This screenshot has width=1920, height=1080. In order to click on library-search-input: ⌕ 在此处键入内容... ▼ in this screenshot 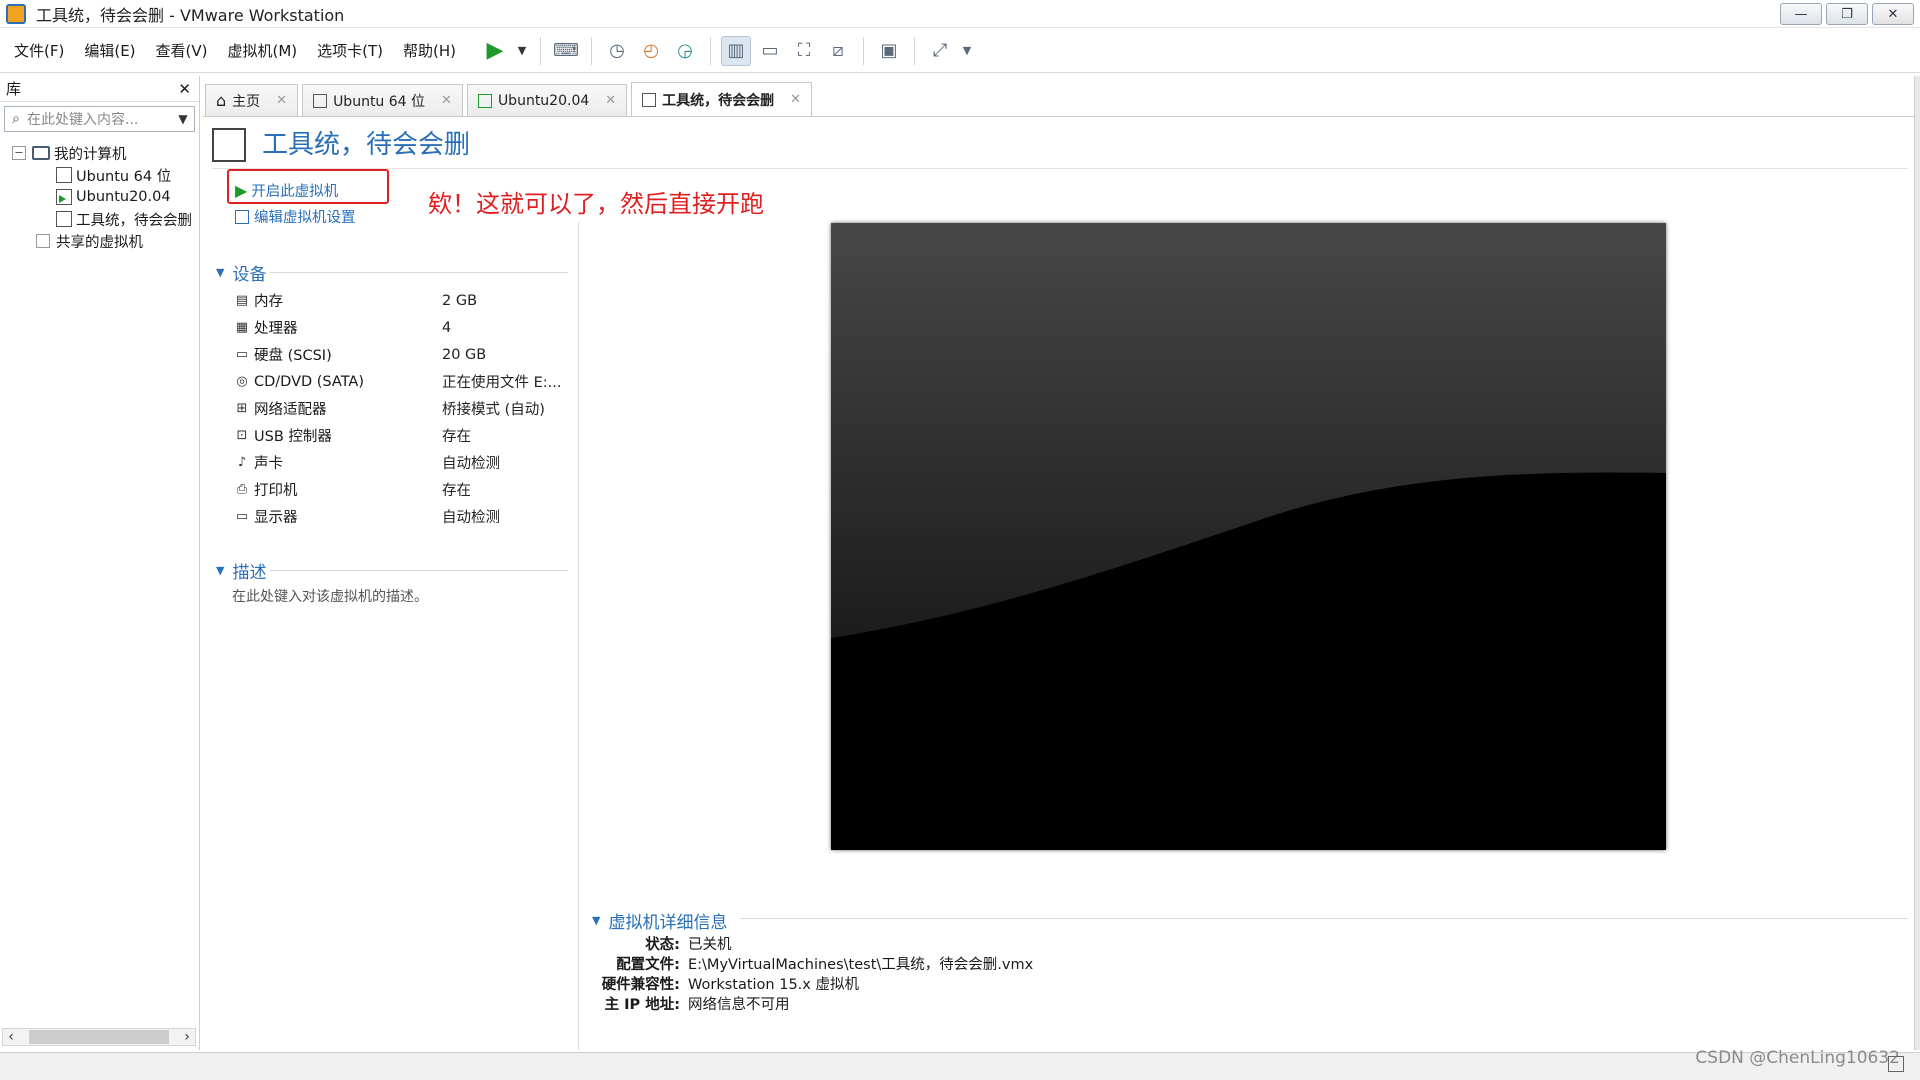, I will do `click(99, 119)`.